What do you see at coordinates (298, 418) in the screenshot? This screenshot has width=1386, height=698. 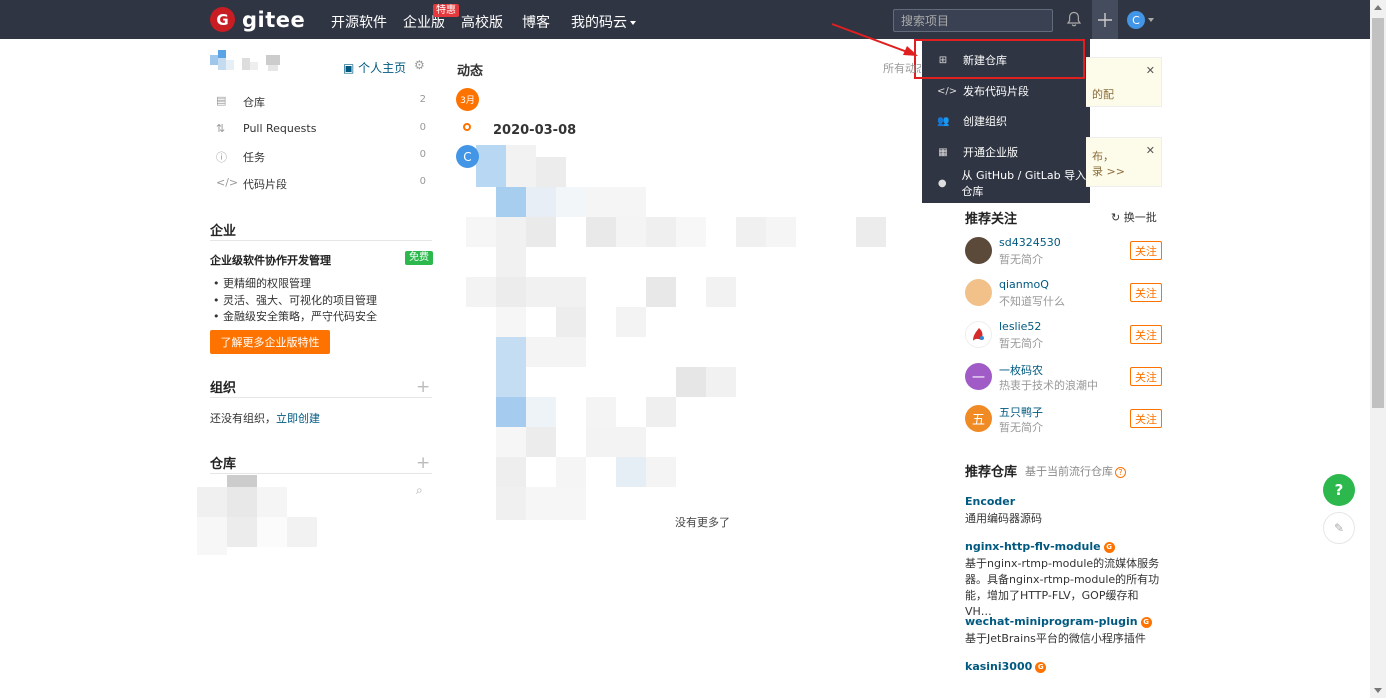 I see `create-org-link: 立即创建` at bounding box center [298, 418].